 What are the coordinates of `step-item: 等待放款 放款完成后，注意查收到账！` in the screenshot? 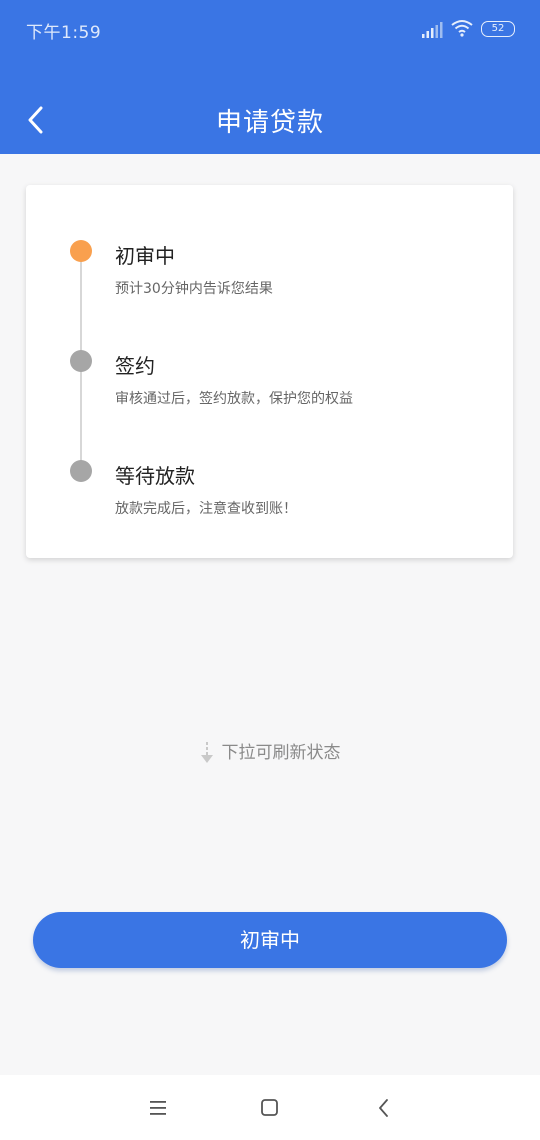 It's located at (269, 505).